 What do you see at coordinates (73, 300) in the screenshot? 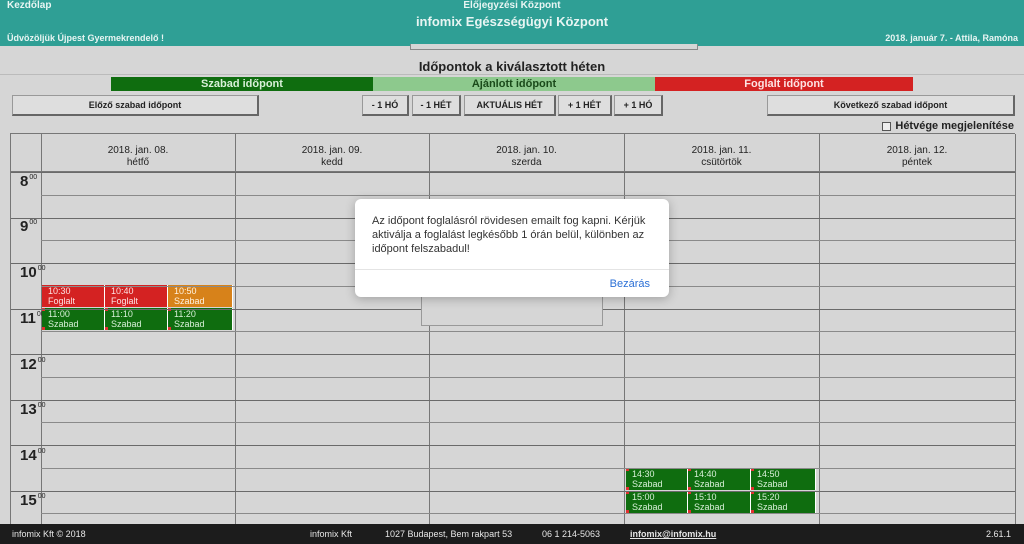
I see `slot-mon-1030: 10:30 Foglalt időpont` at bounding box center [73, 300].